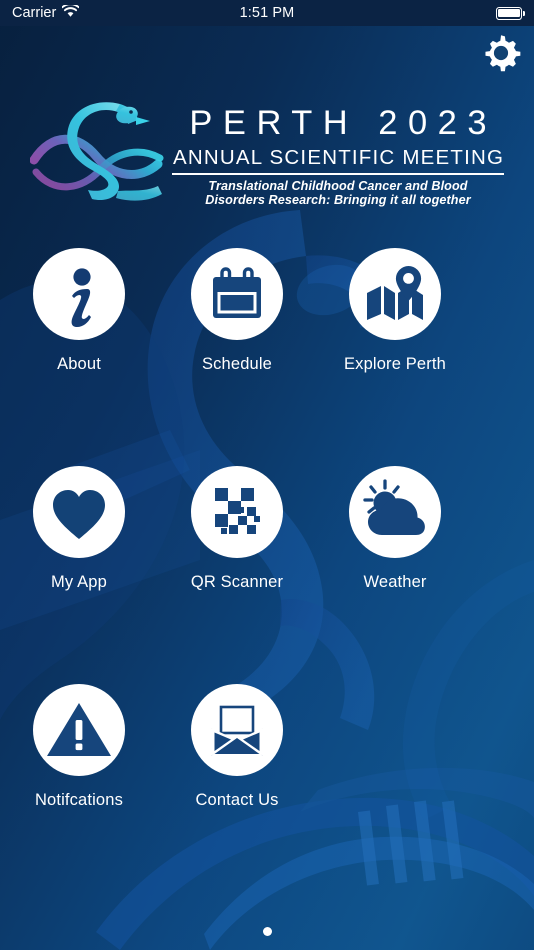 The width and height of the screenshot is (534, 950). I want to click on heart-icon, so click(79, 514).